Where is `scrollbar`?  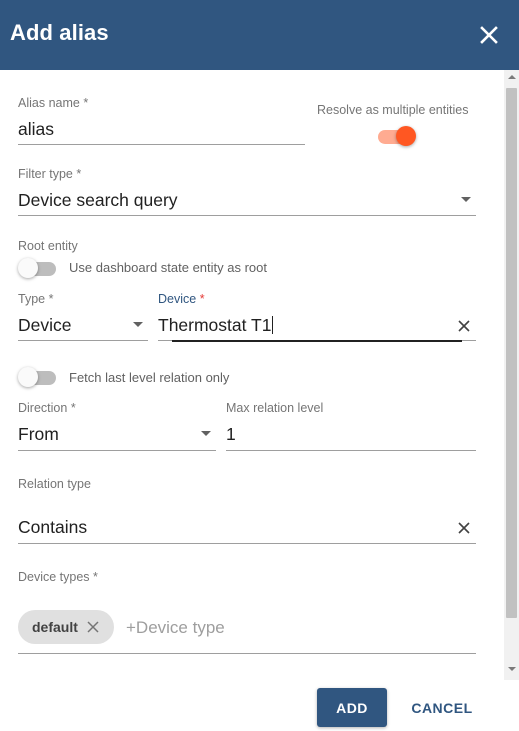
scrollbar is located at coordinates (511, 375).